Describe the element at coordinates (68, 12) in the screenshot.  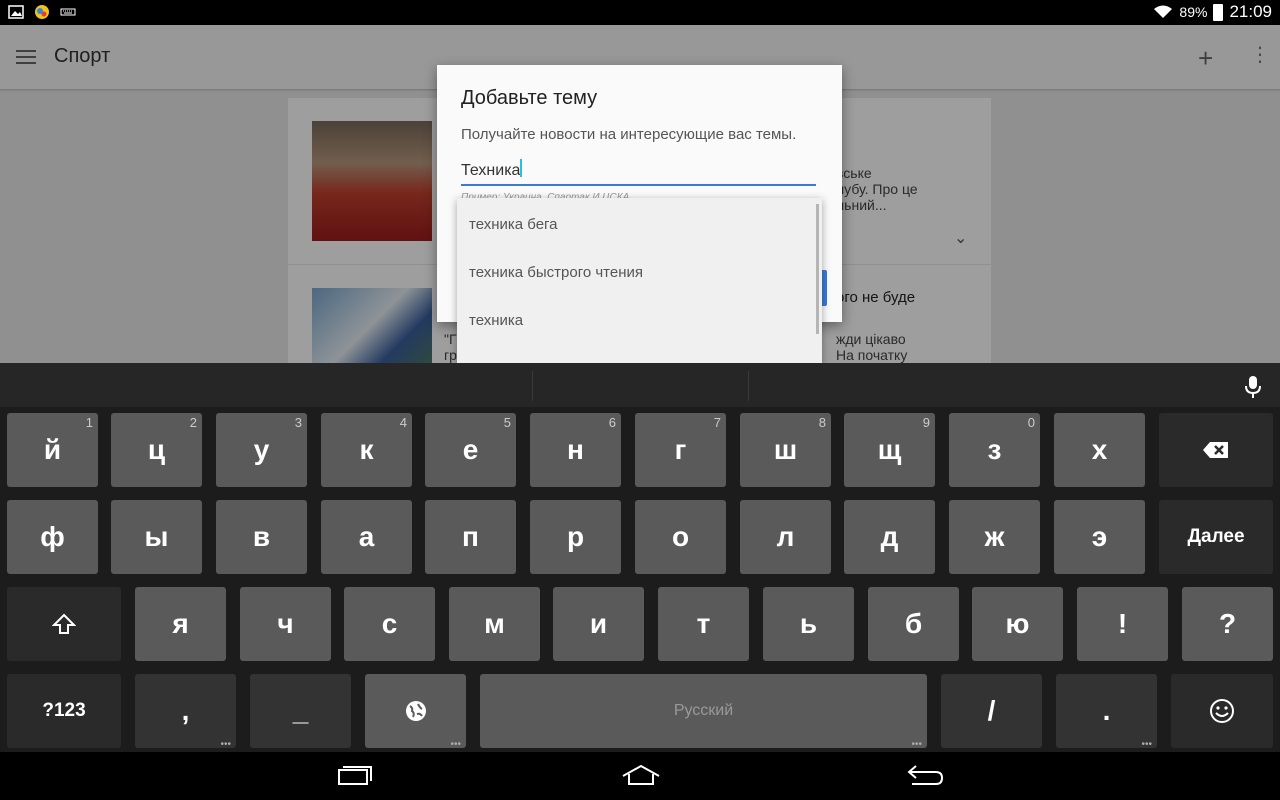
I see `keyboard-notification-icon` at that location.